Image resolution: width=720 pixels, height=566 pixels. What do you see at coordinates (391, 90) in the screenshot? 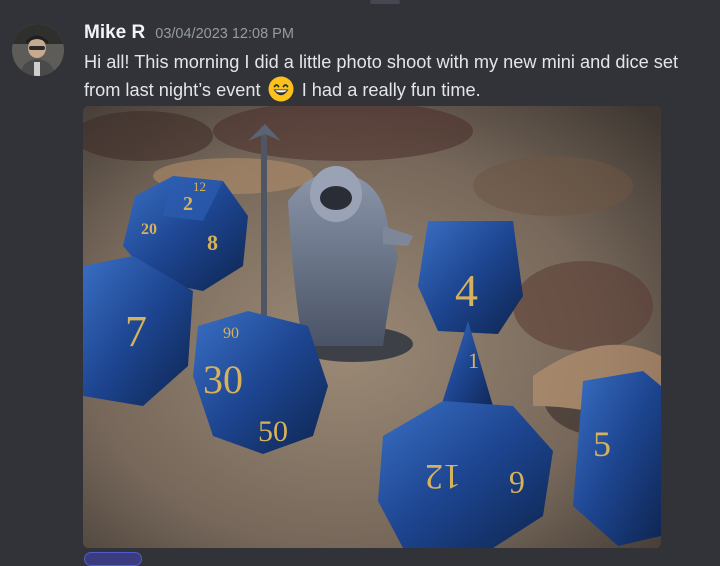
I see `message-text-continued: I had a really fun time.` at bounding box center [391, 90].